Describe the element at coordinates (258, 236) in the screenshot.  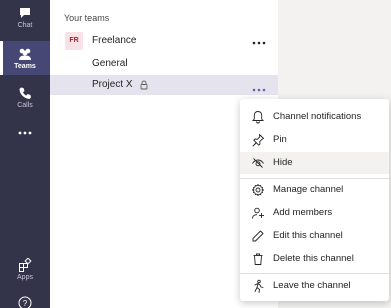
I see `pencil-icon` at that location.